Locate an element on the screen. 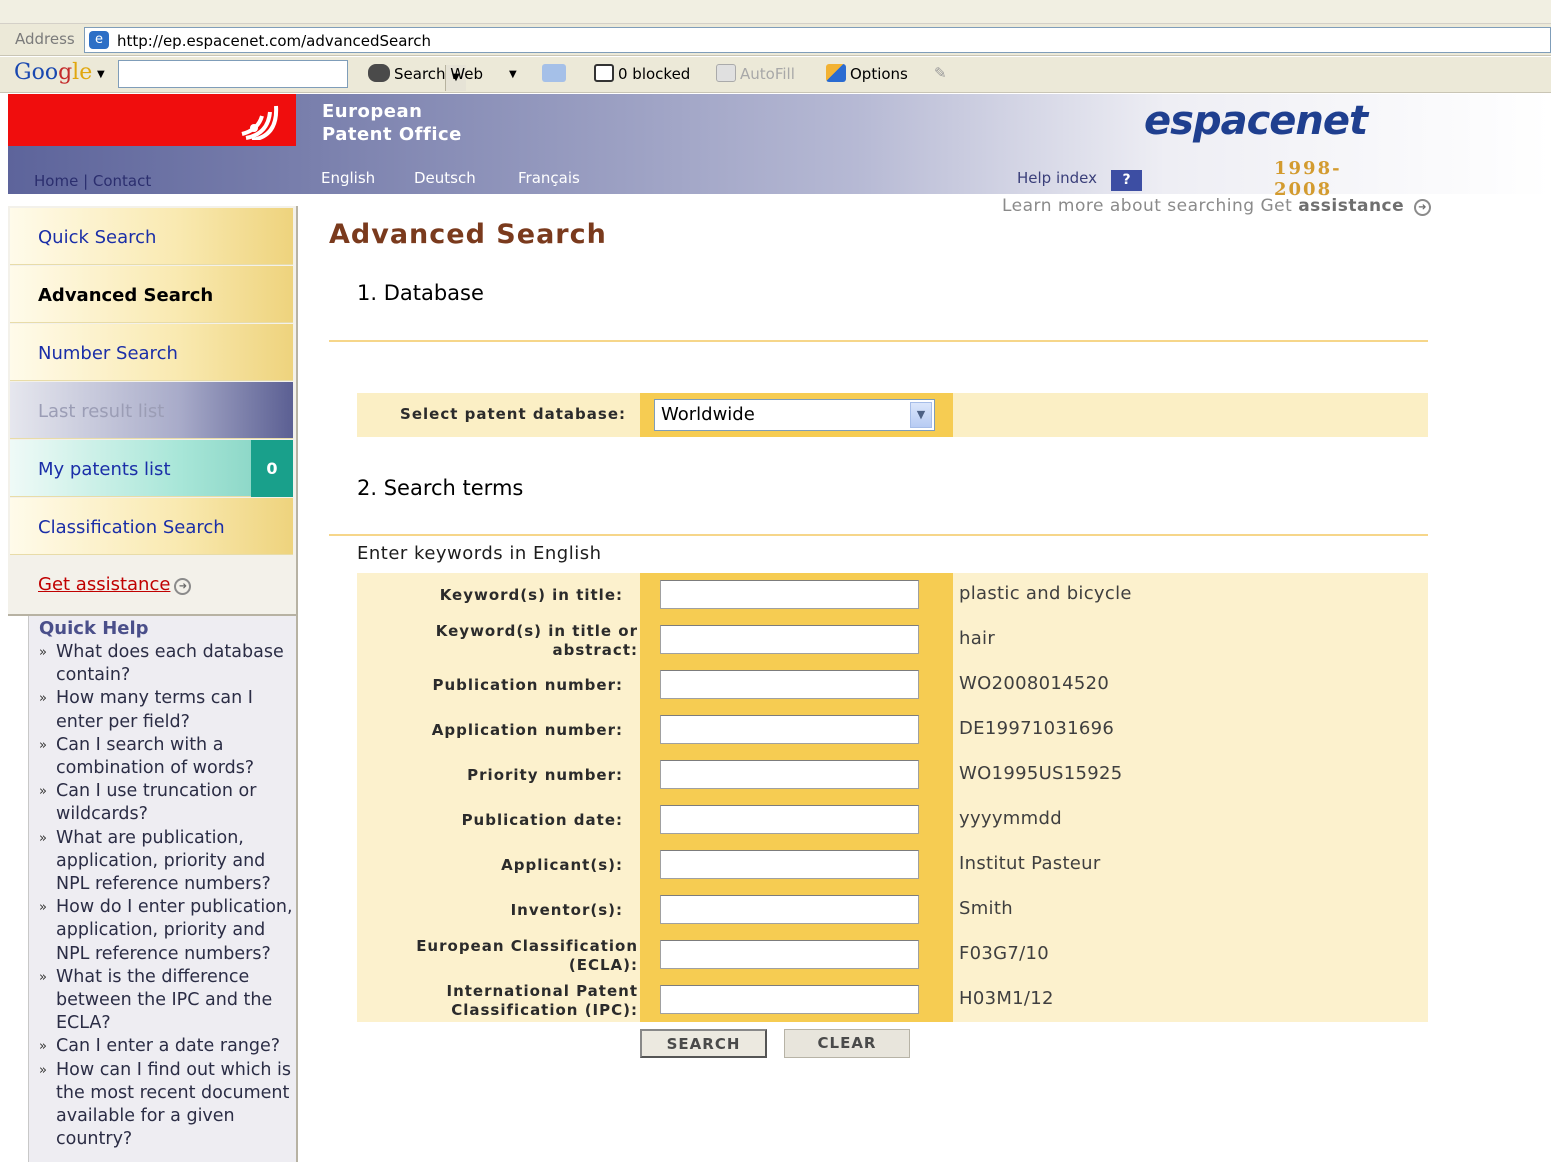  address-url: http://ep.espacenet.com/advancedSearch is located at coordinates (274, 41).